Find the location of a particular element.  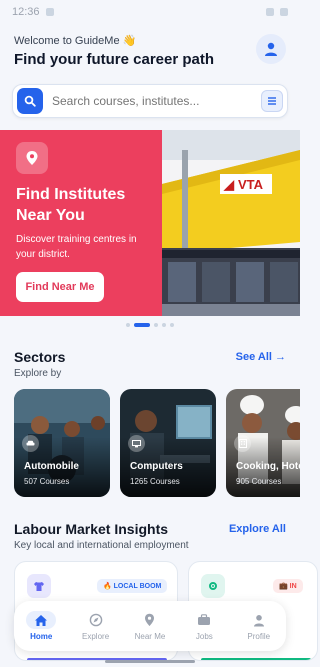

international-badge: 💼 IN is located at coordinates (288, 586).